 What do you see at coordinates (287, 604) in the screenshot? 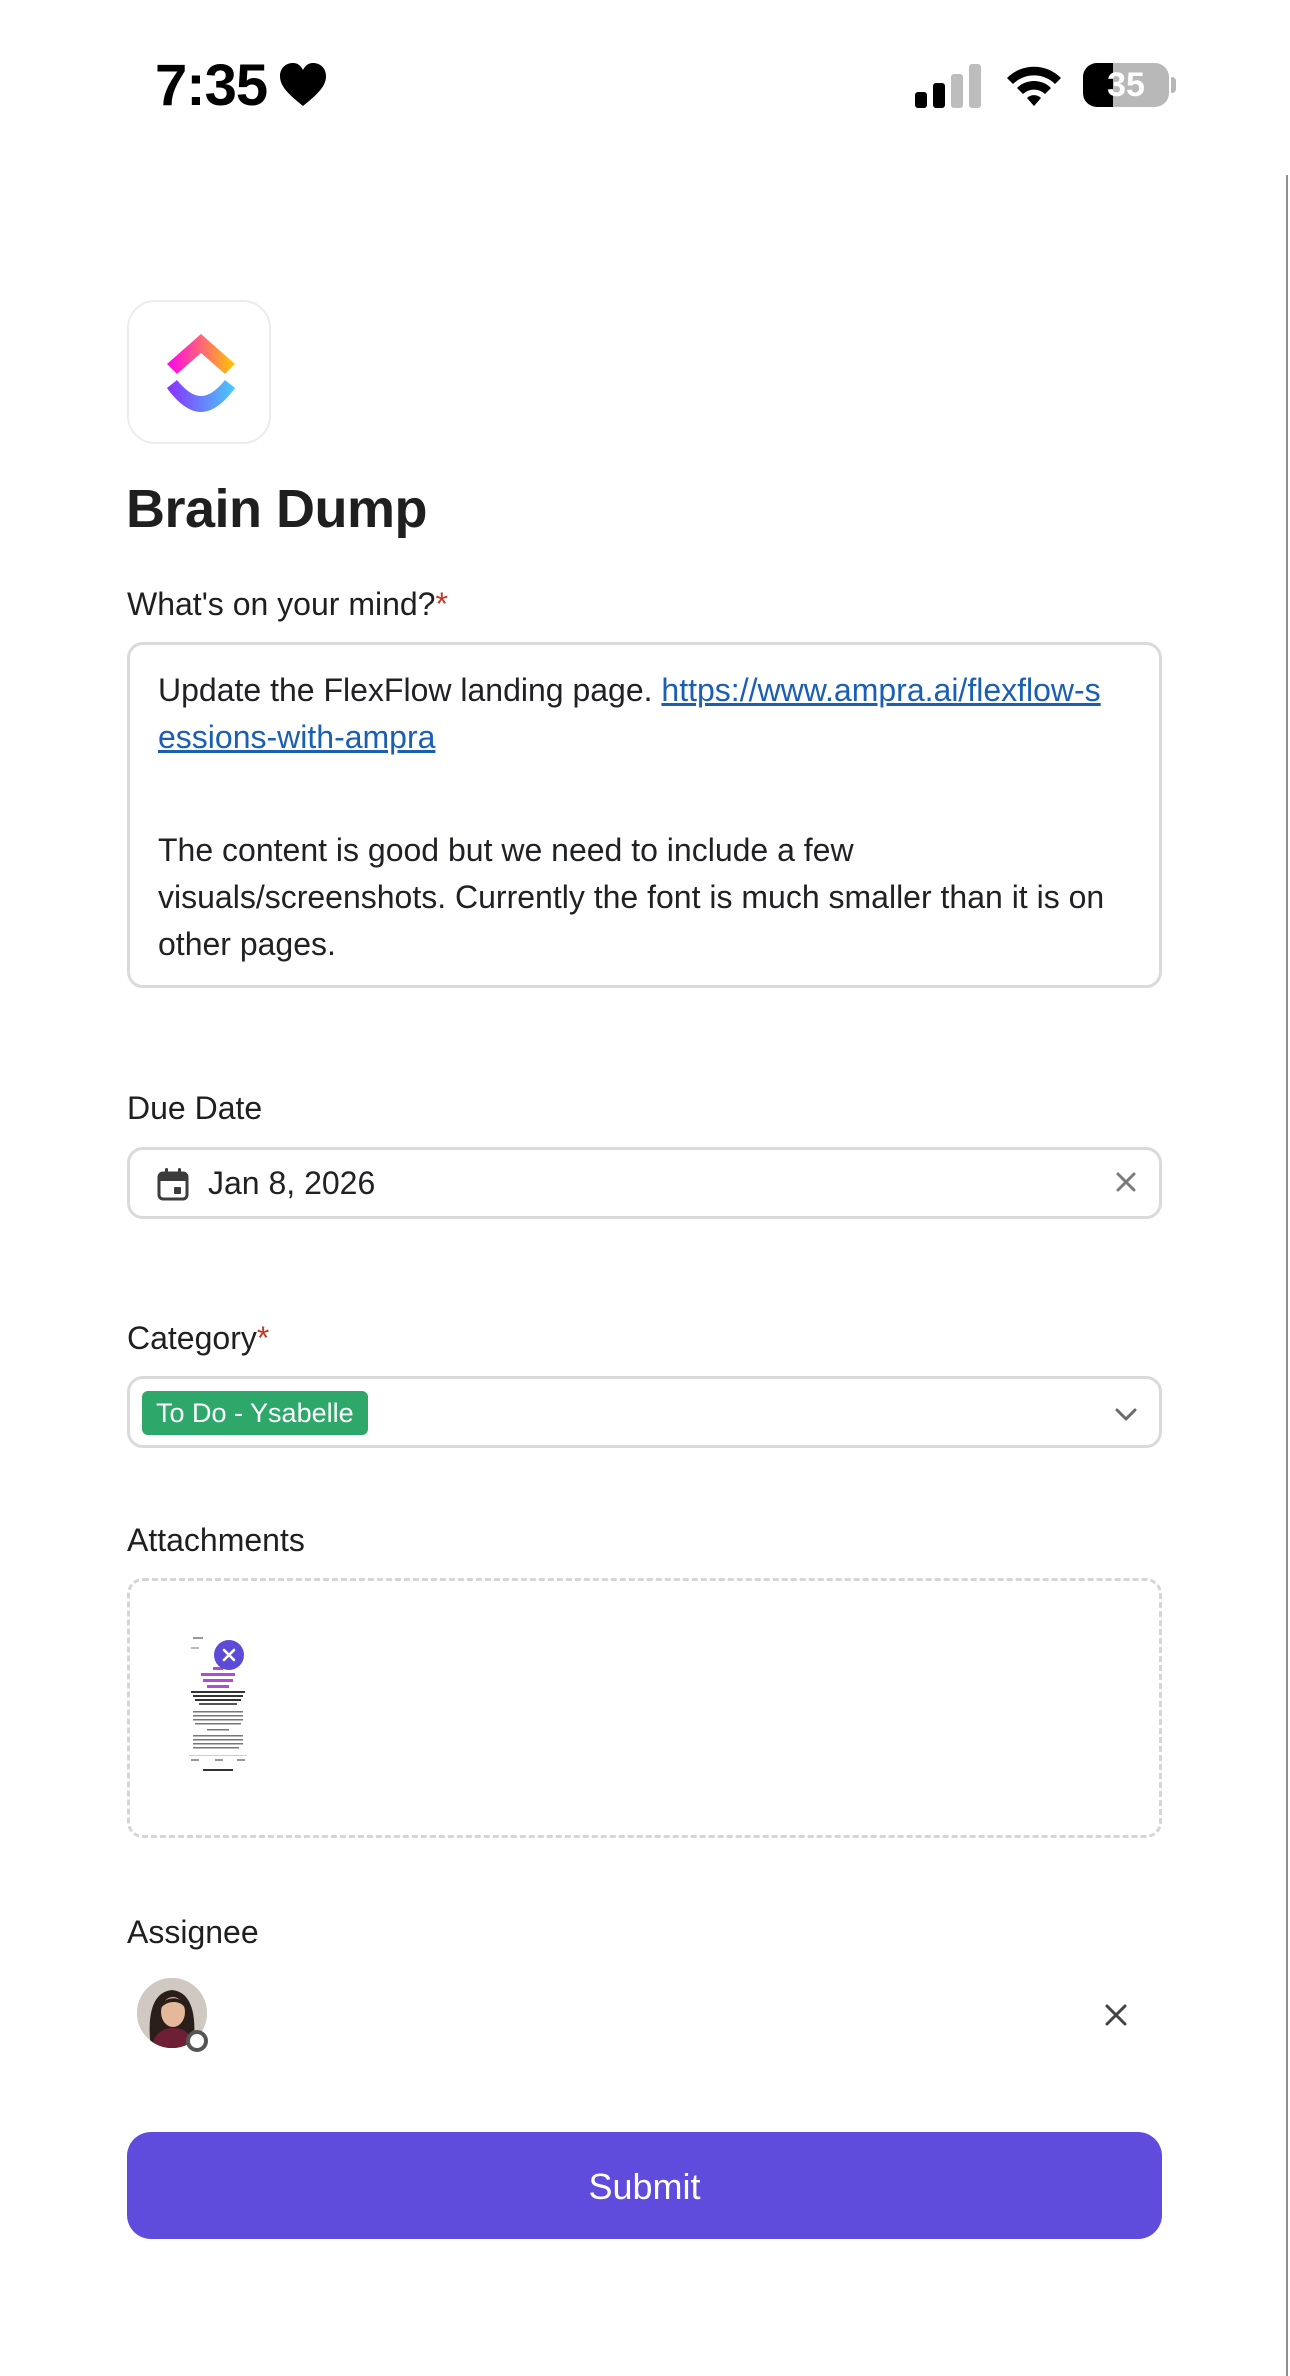
I see `mind-label: What's on your mind?*` at bounding box center [287, 604].